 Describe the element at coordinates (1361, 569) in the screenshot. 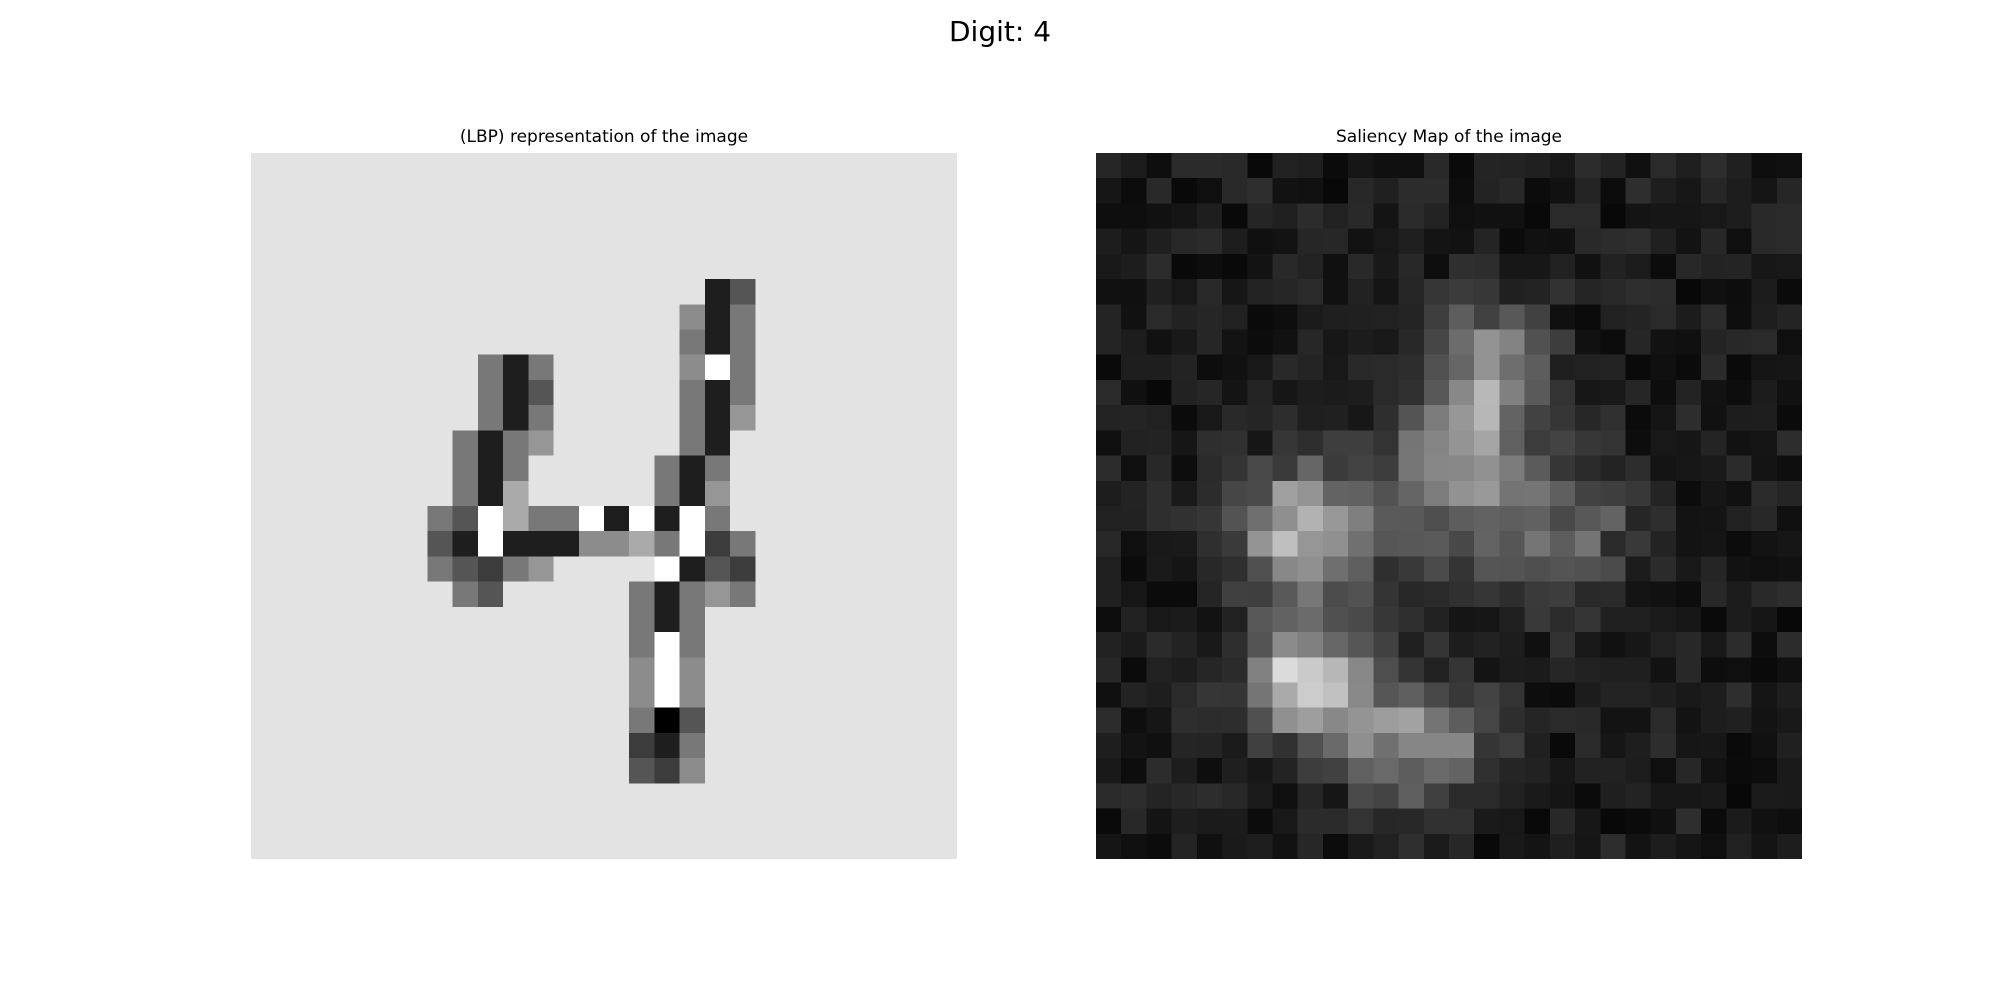

I see `saliency-cell-r16-c10` at that location.